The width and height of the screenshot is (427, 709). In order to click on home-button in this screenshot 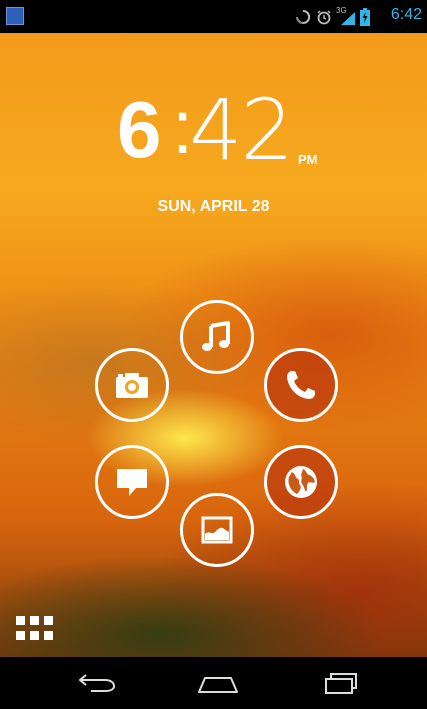, I will do `click(218, 683)`.